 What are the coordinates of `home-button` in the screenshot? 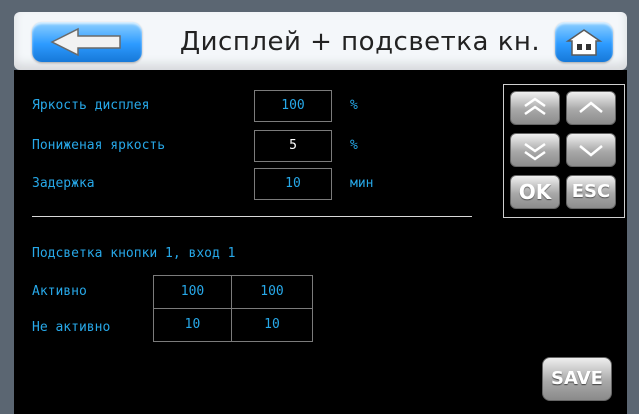 It's located at (584, 42).